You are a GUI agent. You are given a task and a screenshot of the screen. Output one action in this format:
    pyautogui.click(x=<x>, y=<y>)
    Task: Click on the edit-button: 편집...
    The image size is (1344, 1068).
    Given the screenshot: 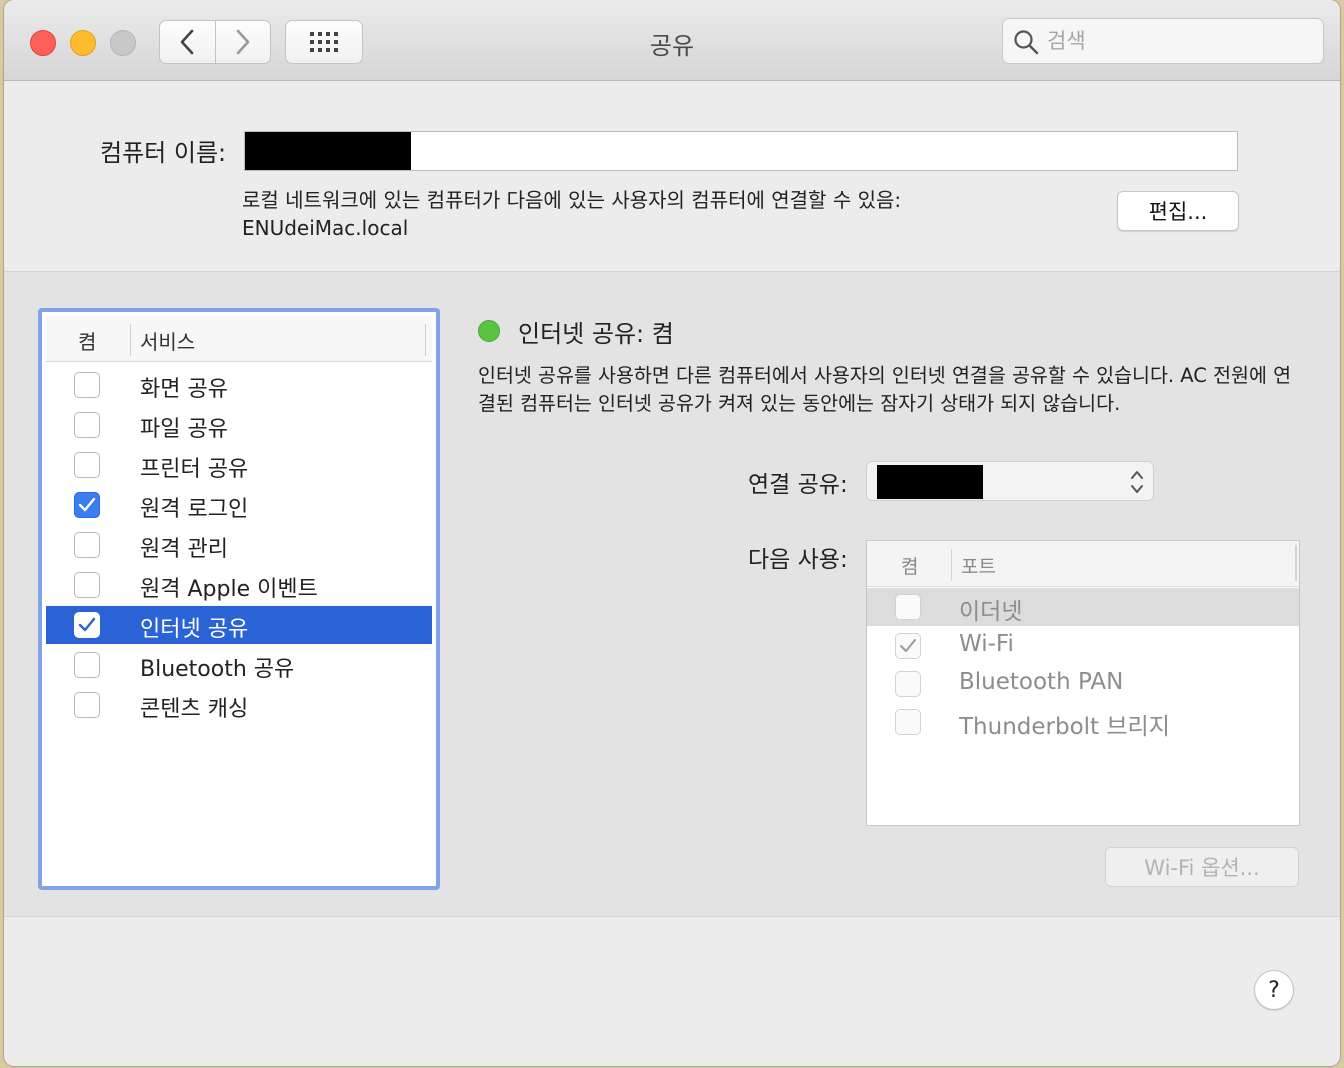 What is the action you would take?
    pyautogui.click(x=1178, y=211)
    